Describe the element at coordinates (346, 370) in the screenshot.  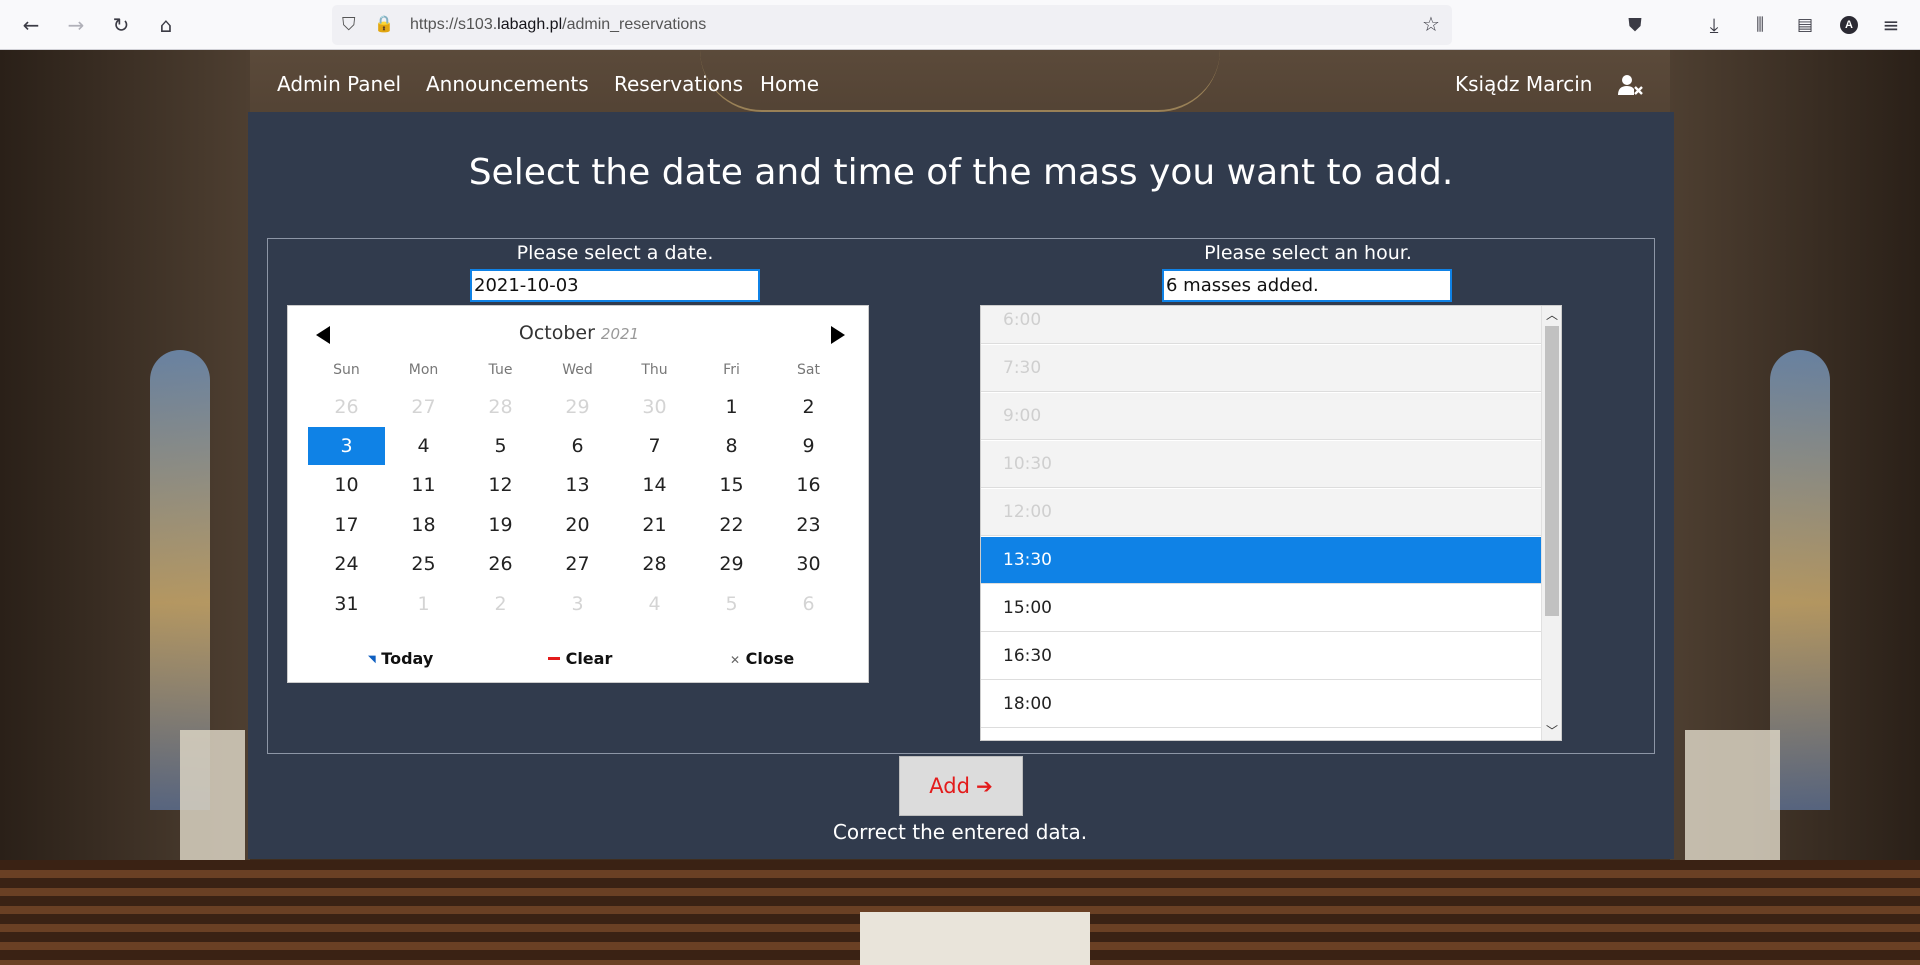
I see `weekday-header: Sun` at that location.